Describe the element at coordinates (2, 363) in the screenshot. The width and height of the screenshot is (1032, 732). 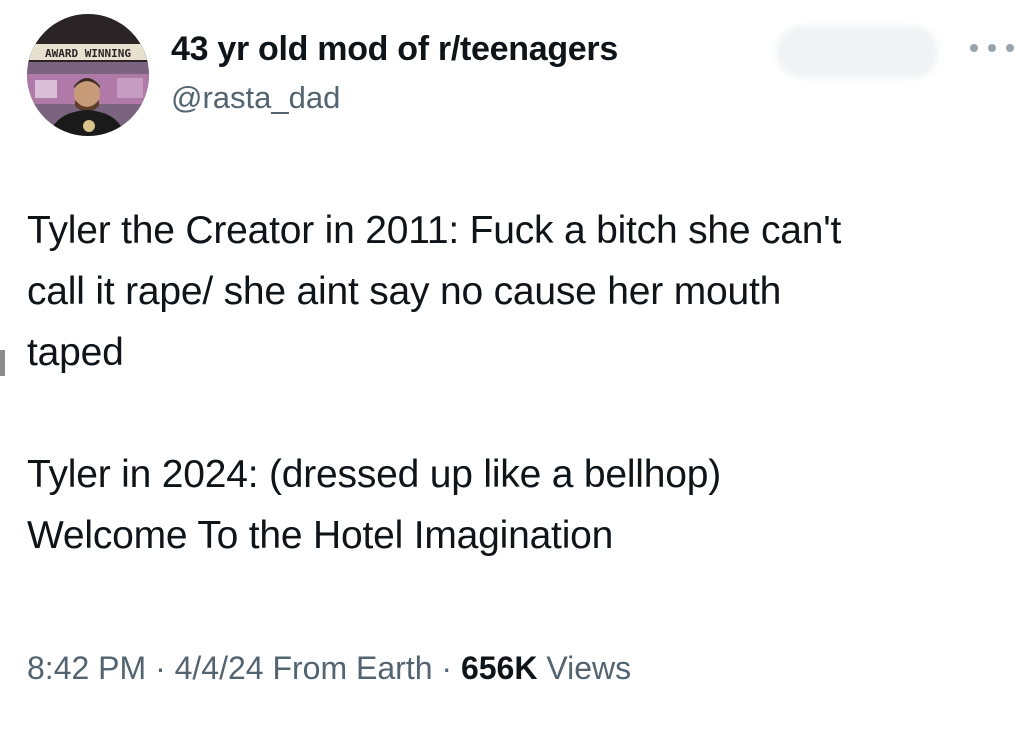
I see `edge-mark` at that location.